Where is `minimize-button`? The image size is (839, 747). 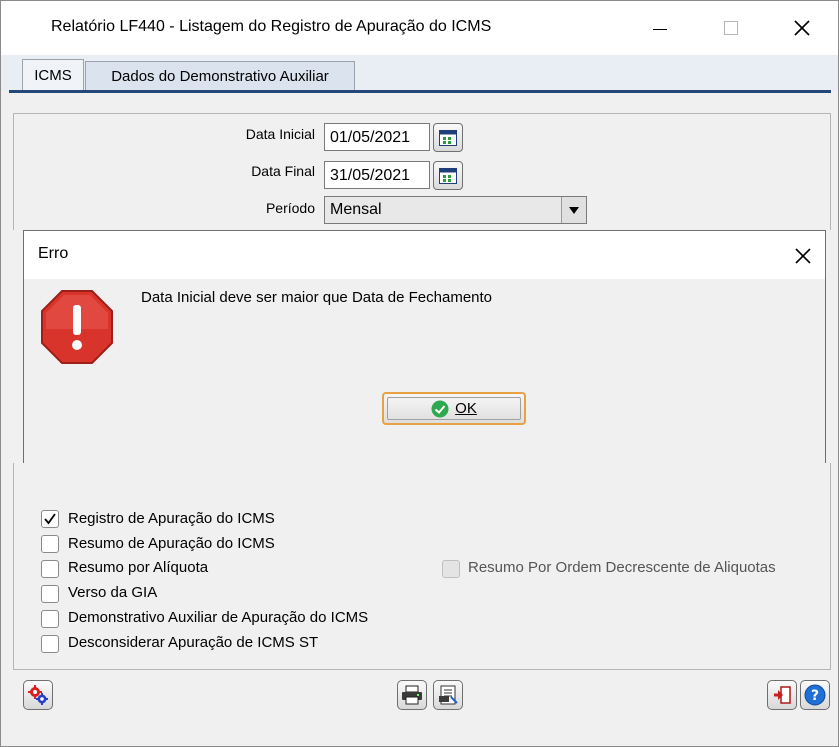
minimize-button is located at coordinates (660, 28).